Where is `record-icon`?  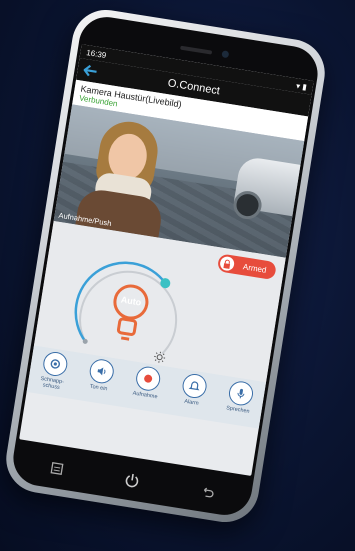
record-icon is located at coordinates (147, 378).